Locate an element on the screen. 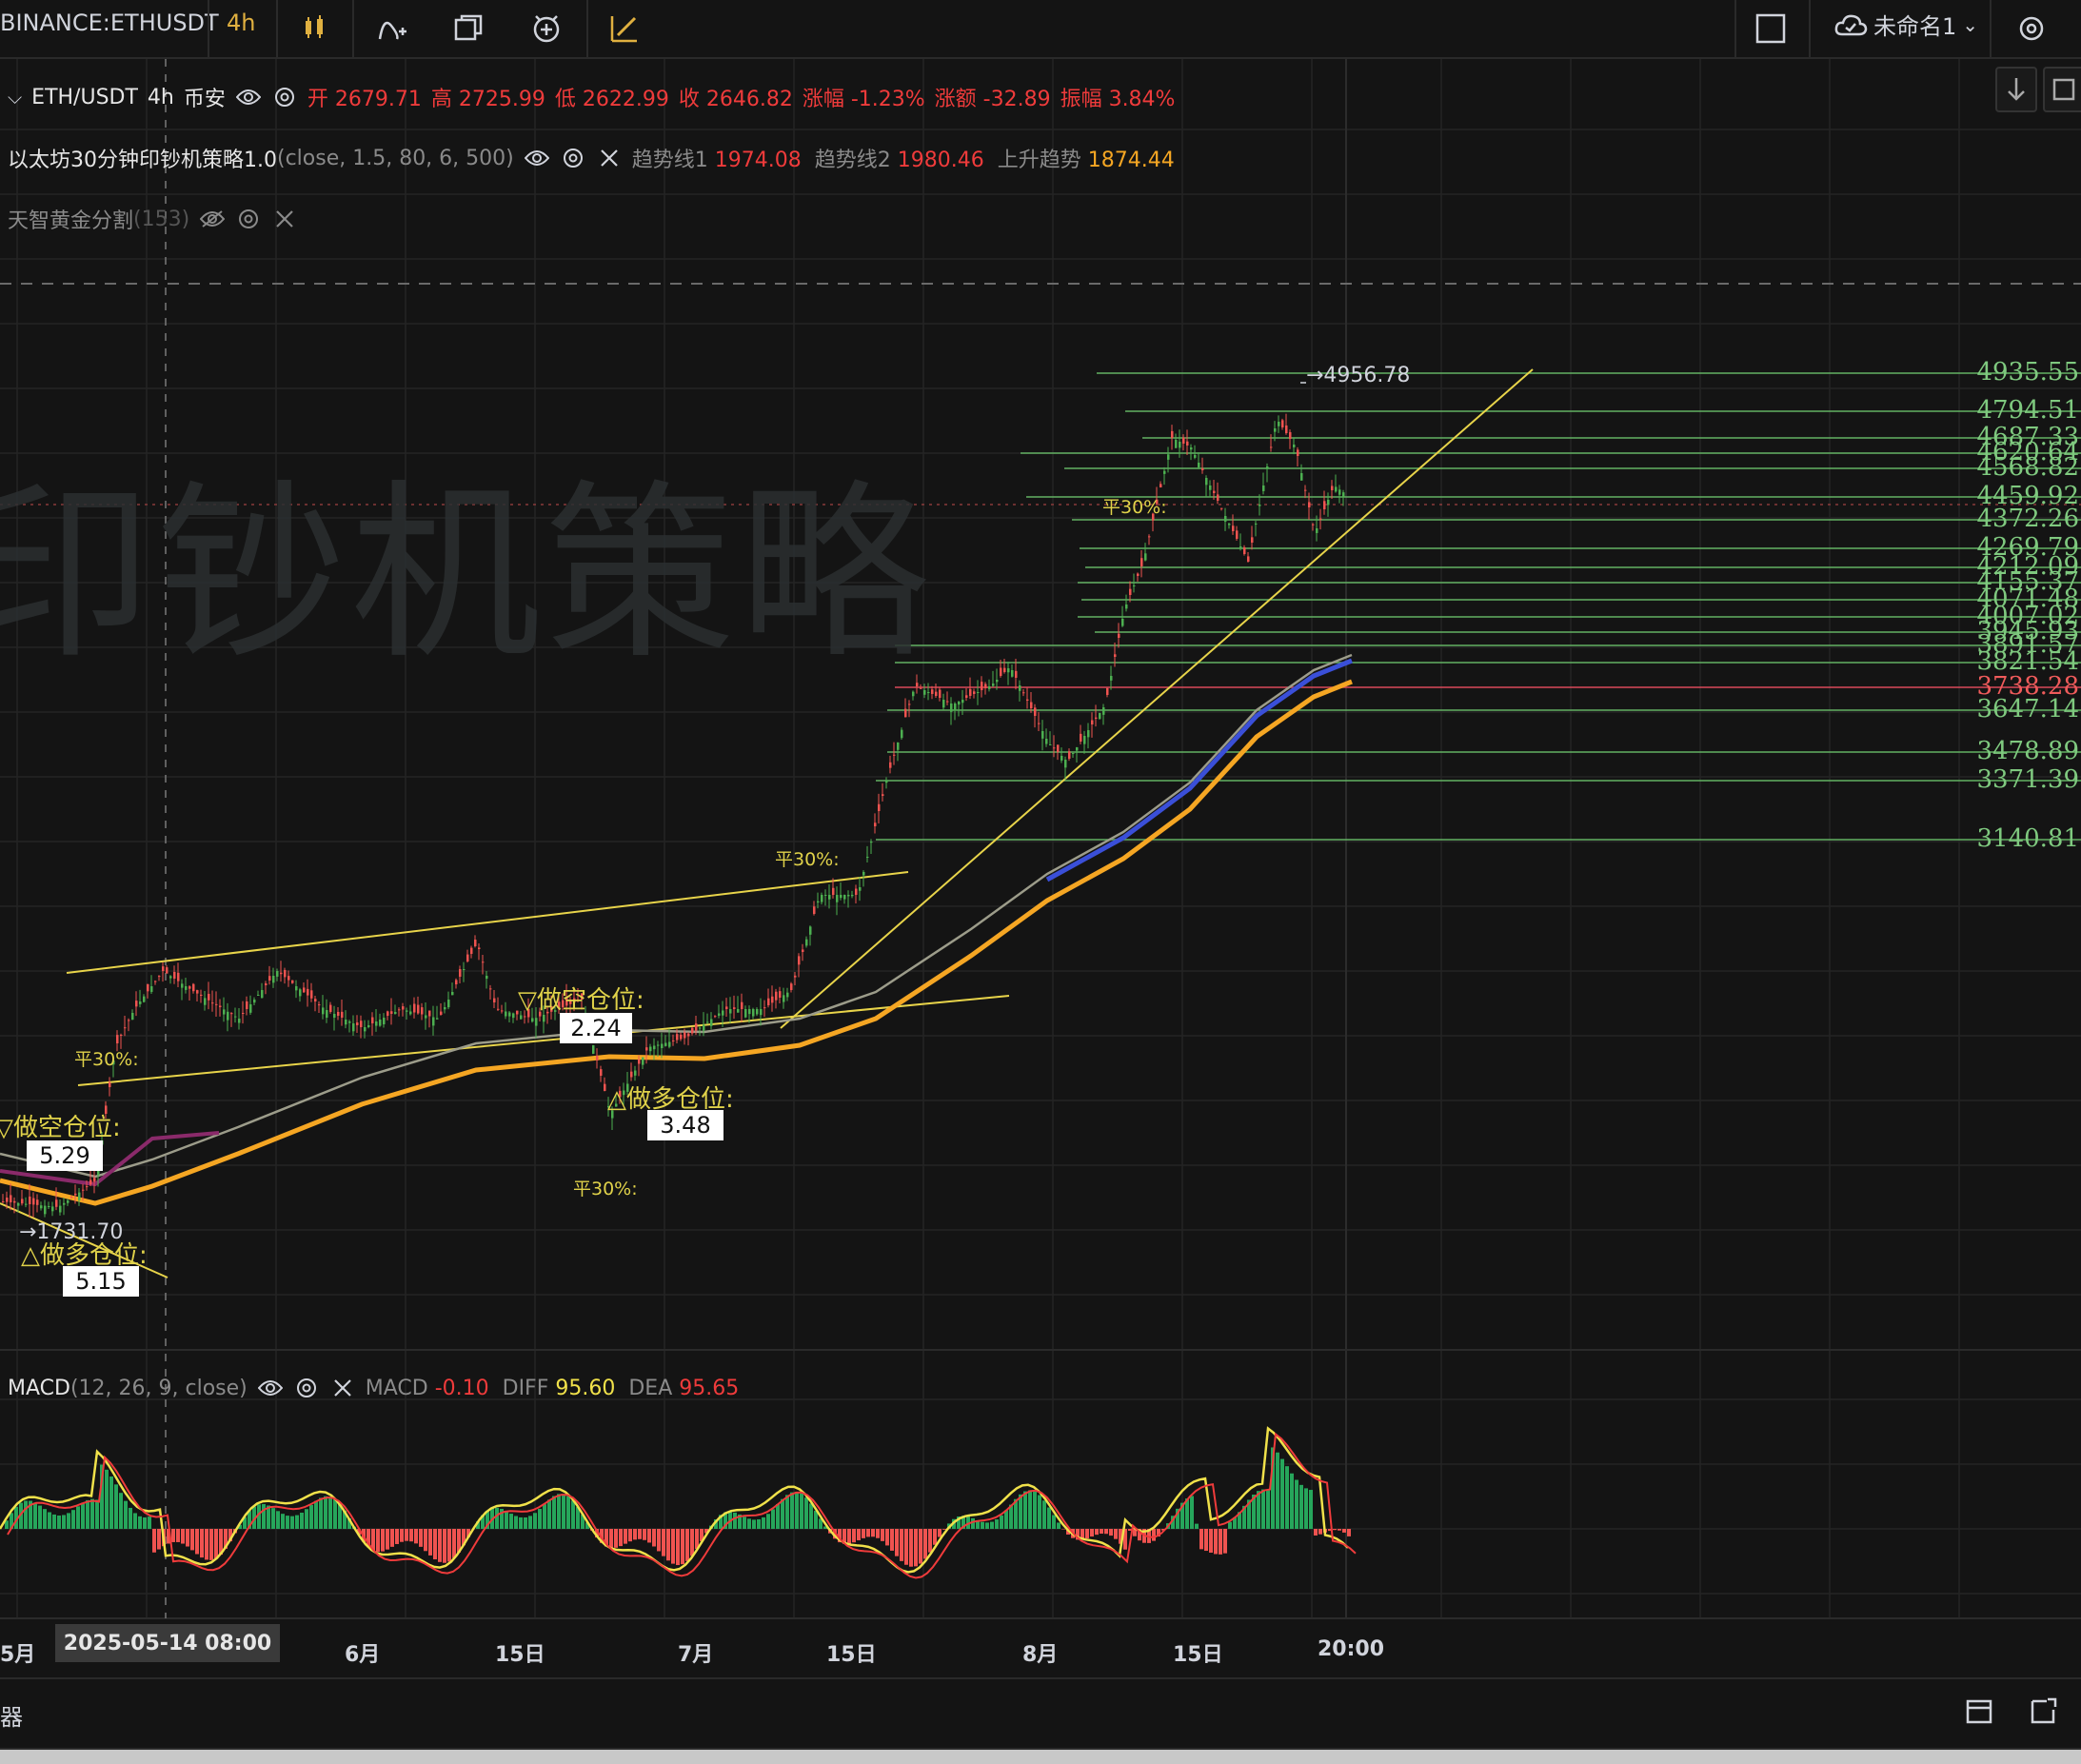  interval-button: 4h is located at coordinates (241, 23).